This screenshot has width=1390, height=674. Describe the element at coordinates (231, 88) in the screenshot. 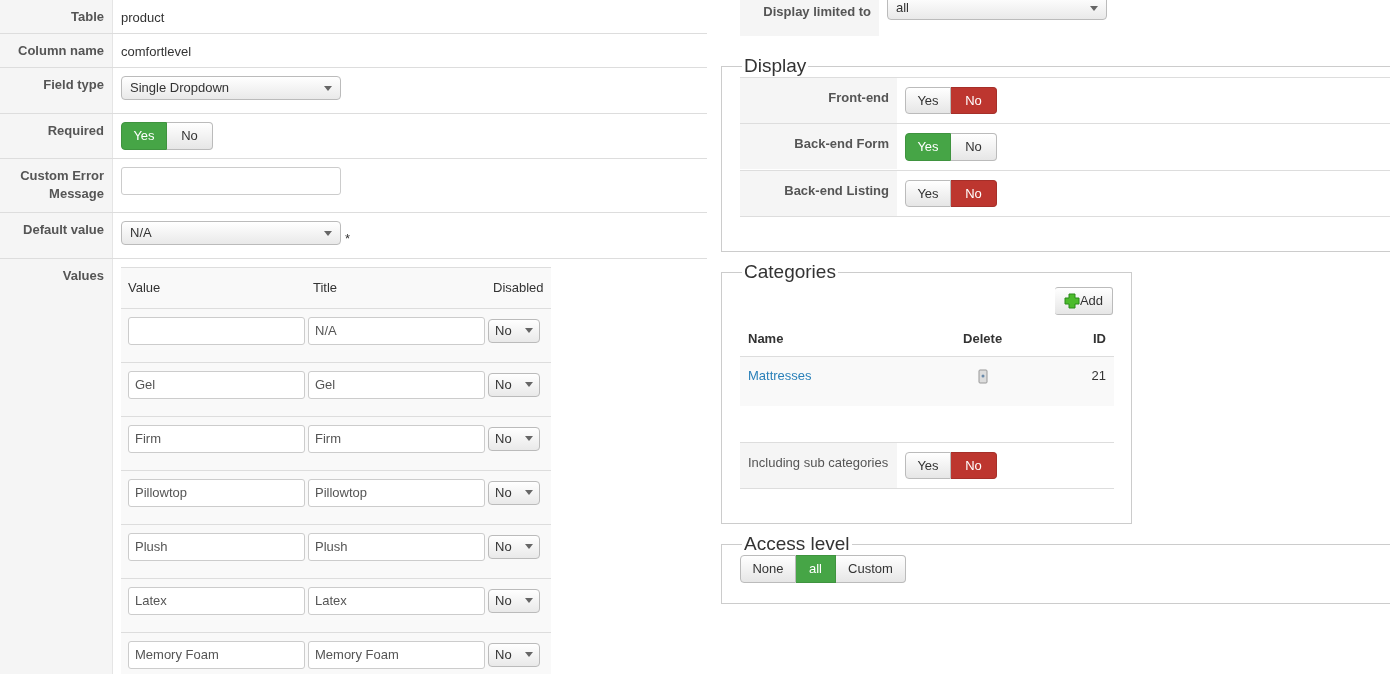

I see `select-dropdown: Single Dropdown` at that location.